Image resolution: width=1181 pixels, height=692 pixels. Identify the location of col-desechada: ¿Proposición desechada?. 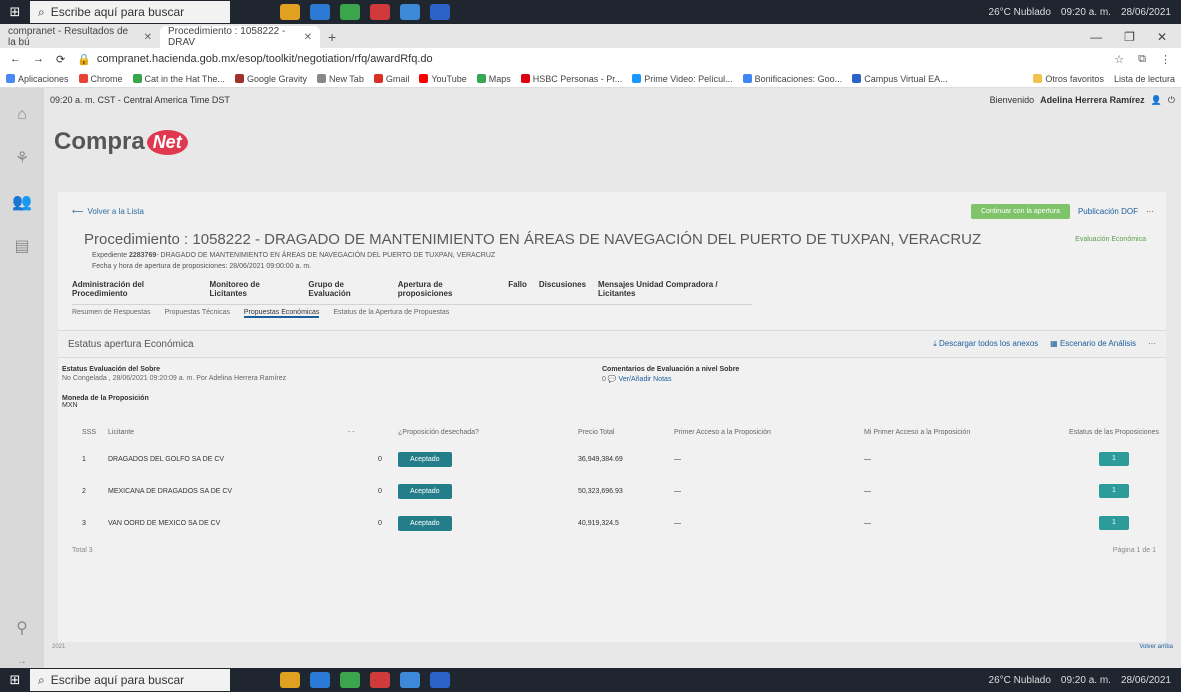
(488, 432).